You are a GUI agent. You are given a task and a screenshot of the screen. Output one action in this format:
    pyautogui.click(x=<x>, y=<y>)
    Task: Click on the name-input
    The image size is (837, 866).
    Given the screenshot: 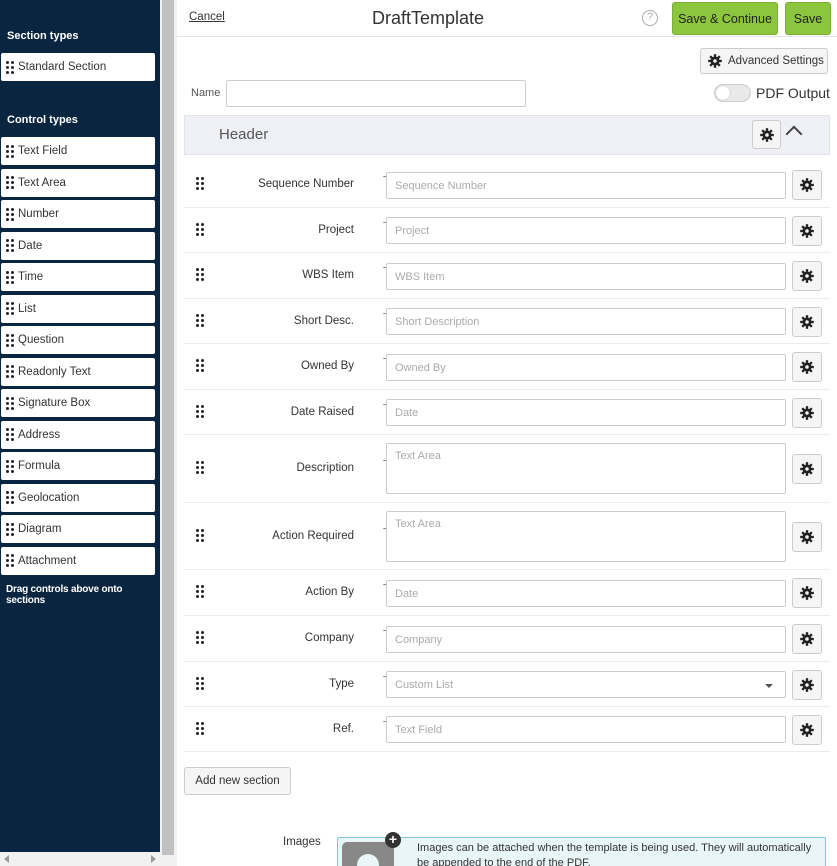 What is the action you would take?
    pyautogui.click(x=376, y=93)
    